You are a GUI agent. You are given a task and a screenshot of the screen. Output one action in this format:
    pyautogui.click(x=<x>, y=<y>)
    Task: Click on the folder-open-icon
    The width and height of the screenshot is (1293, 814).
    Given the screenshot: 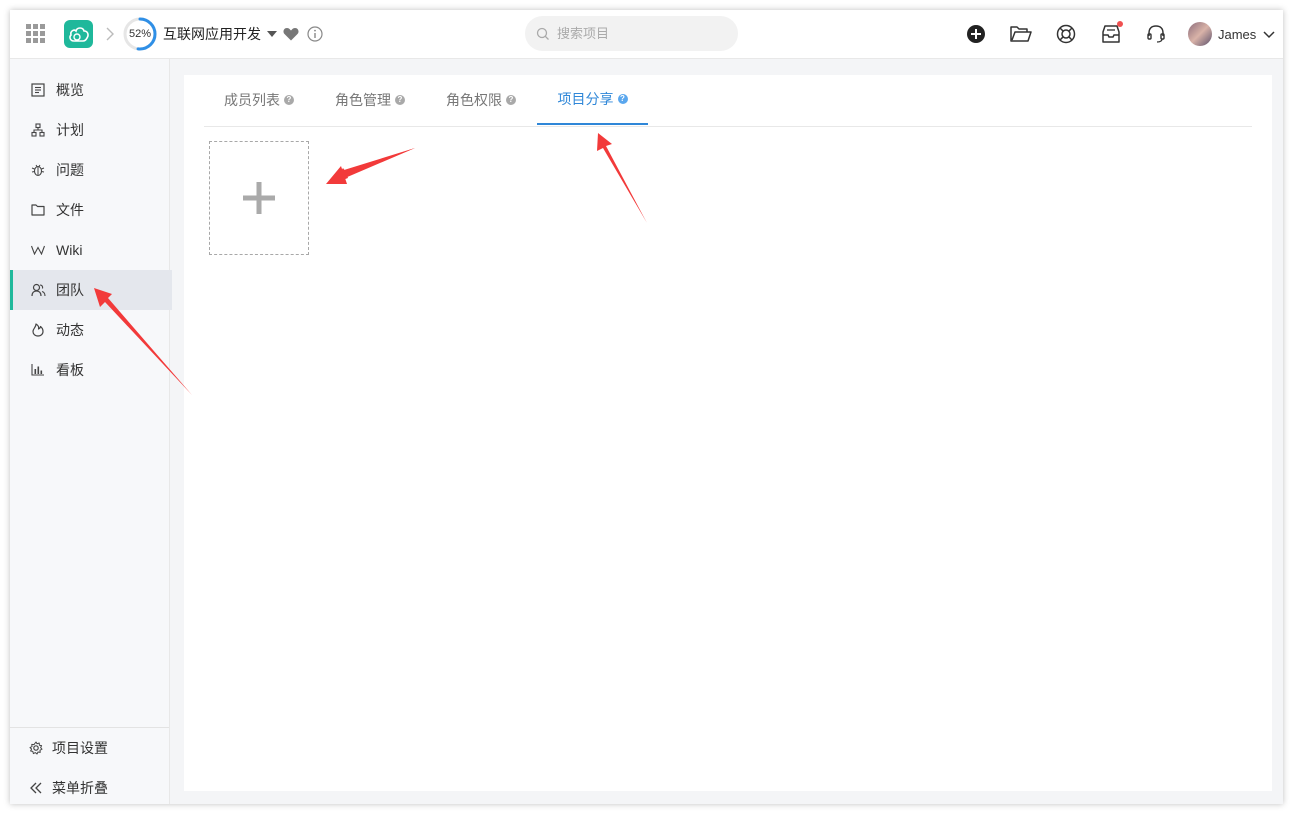 What is the action you would take?
    pyautogui.click(x=1021, y=34)
    